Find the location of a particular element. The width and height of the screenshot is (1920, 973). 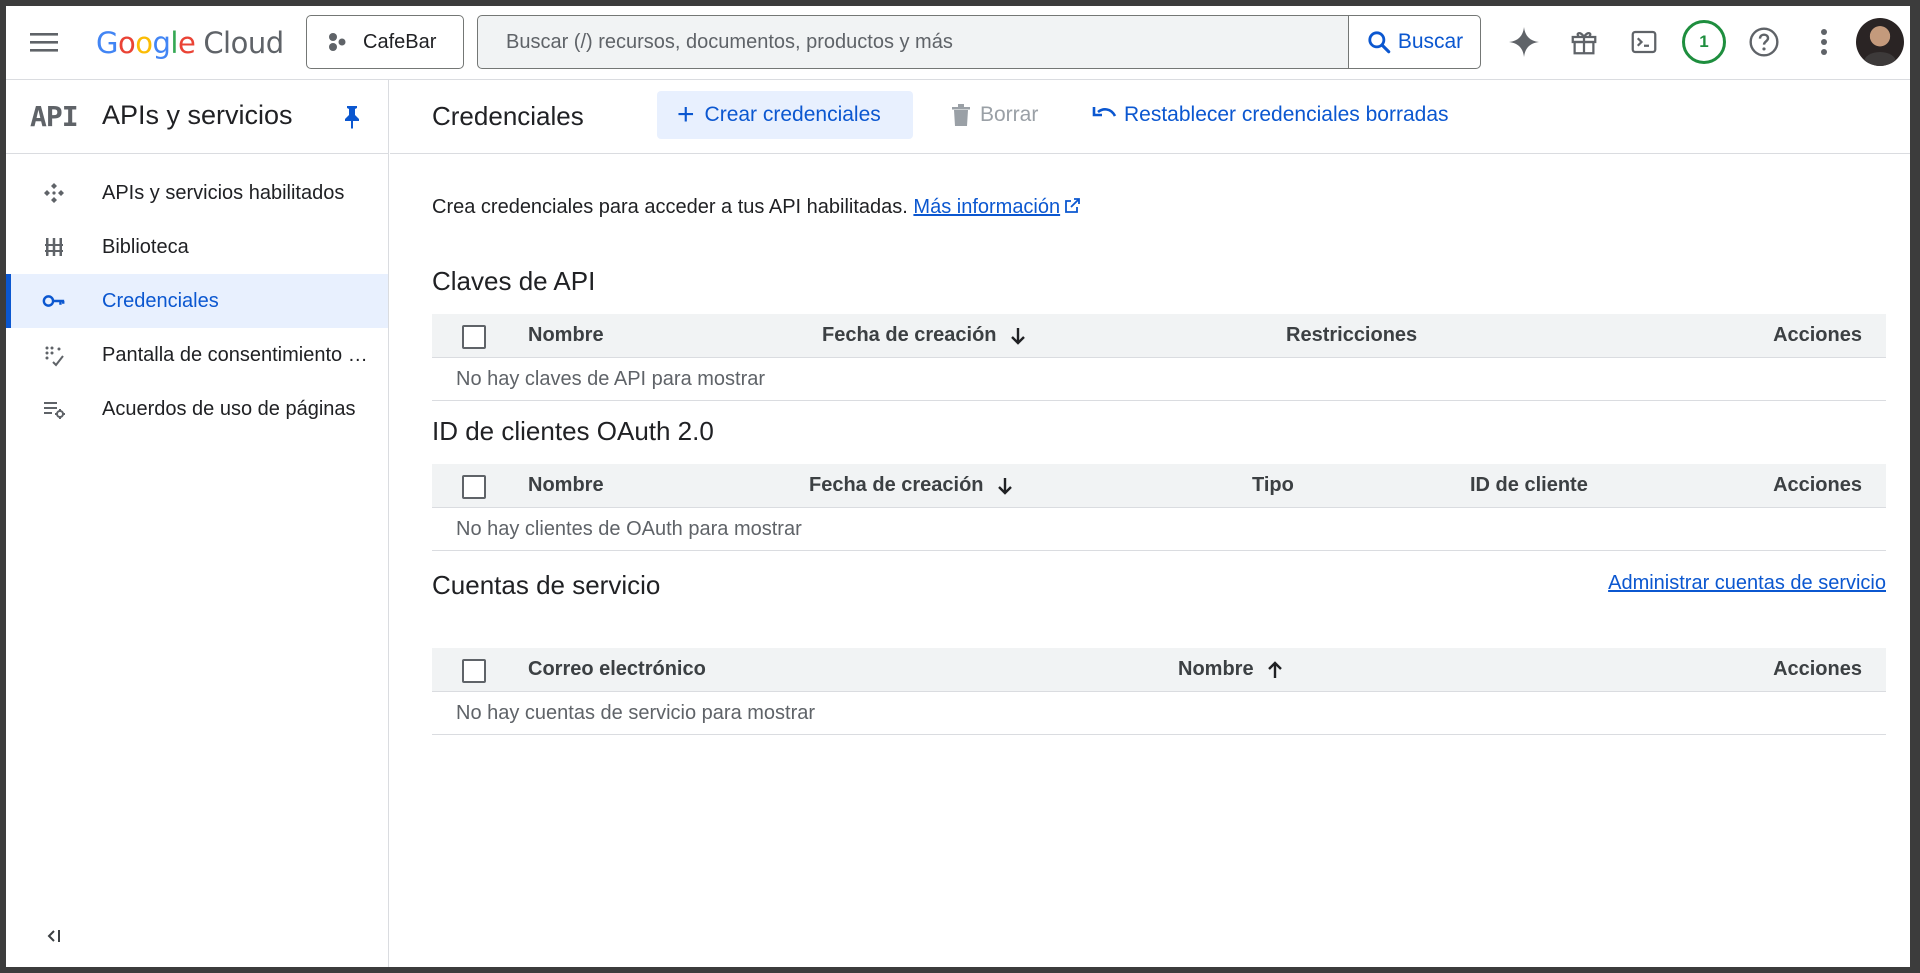

key-icon is located at coordinates (54, 301).